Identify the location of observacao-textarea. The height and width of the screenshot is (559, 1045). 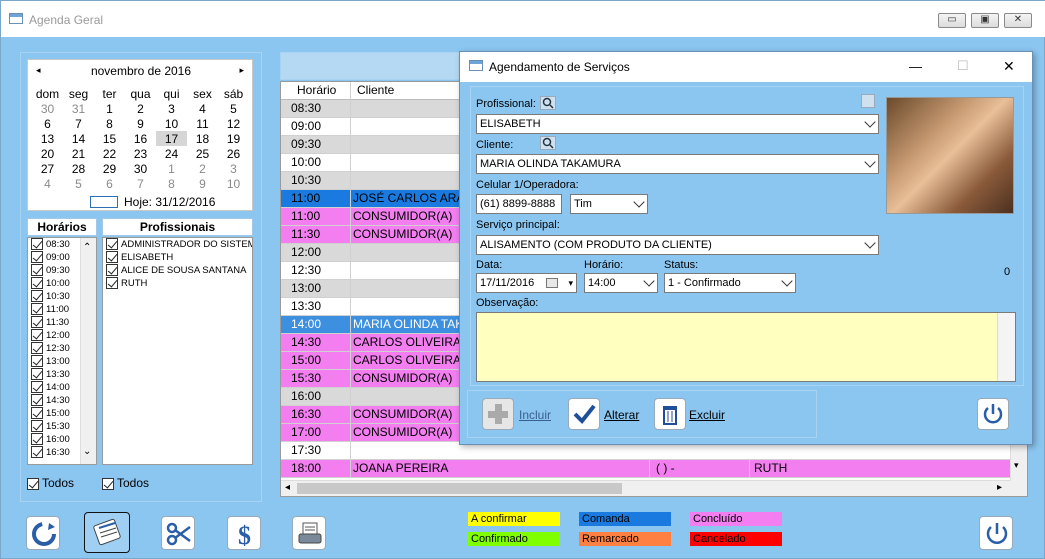
(746, 347).